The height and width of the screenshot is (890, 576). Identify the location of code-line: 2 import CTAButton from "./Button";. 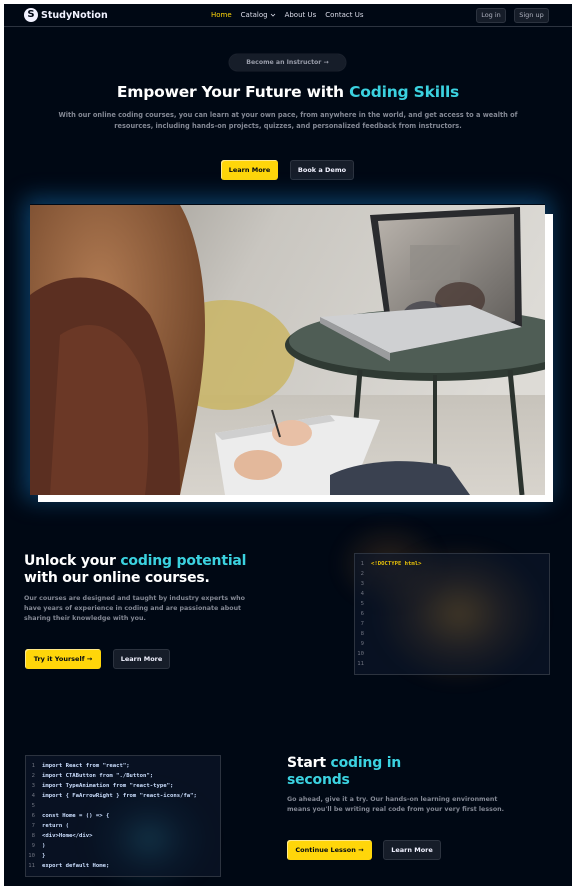
(123, 776).